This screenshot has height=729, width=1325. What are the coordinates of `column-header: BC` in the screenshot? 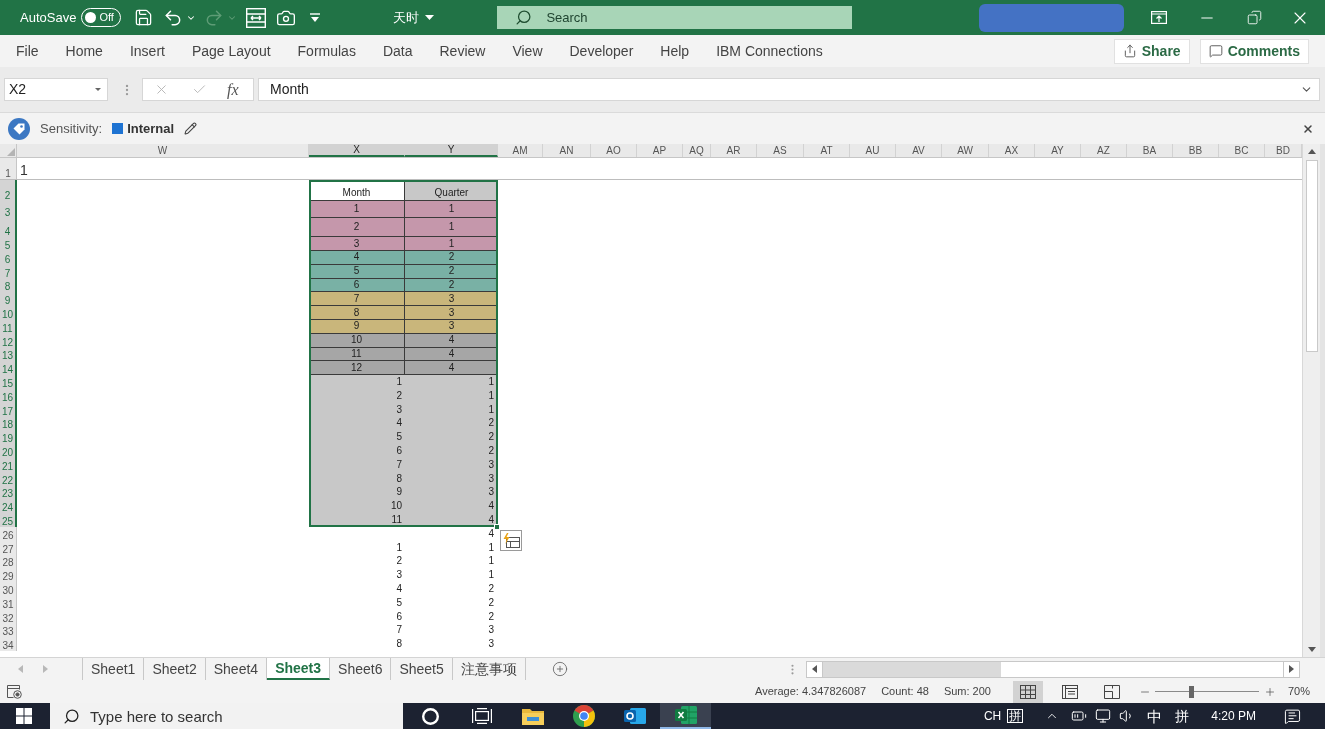 It's located at (1242, 150).